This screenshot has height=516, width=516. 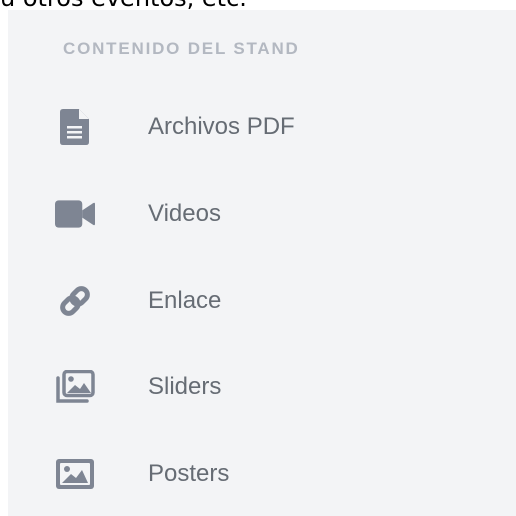 What do you see at coordinates (75, 127) in the screenshot?
I see `file-pdf-icon` at bounding box center [75, 127].